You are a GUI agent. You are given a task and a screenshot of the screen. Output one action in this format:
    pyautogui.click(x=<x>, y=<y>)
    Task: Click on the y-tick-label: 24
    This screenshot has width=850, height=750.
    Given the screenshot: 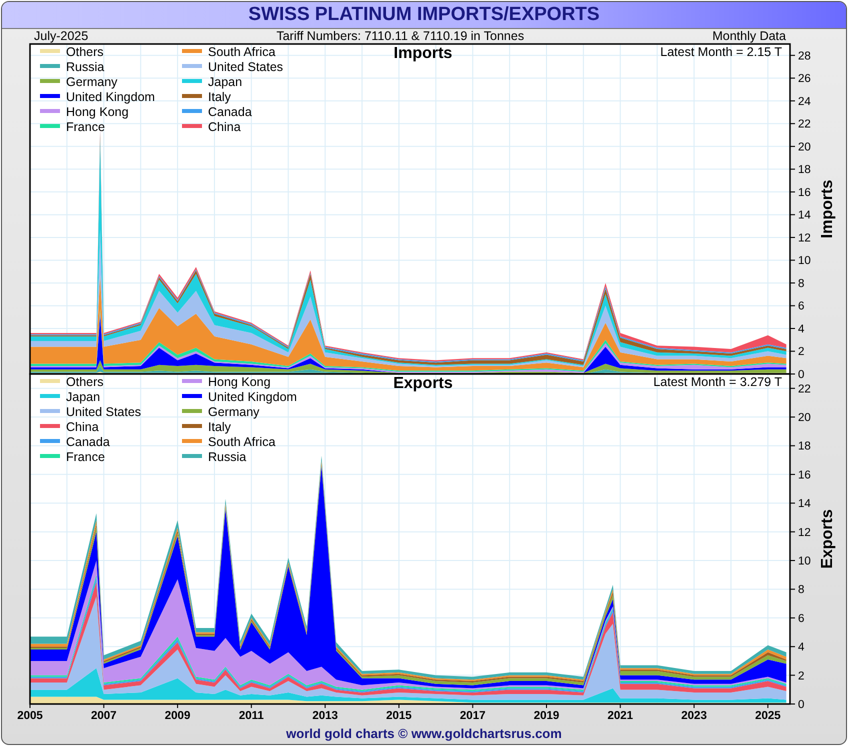 What is the action you would take?
    pyautogui.click(x=804, y=102)
    